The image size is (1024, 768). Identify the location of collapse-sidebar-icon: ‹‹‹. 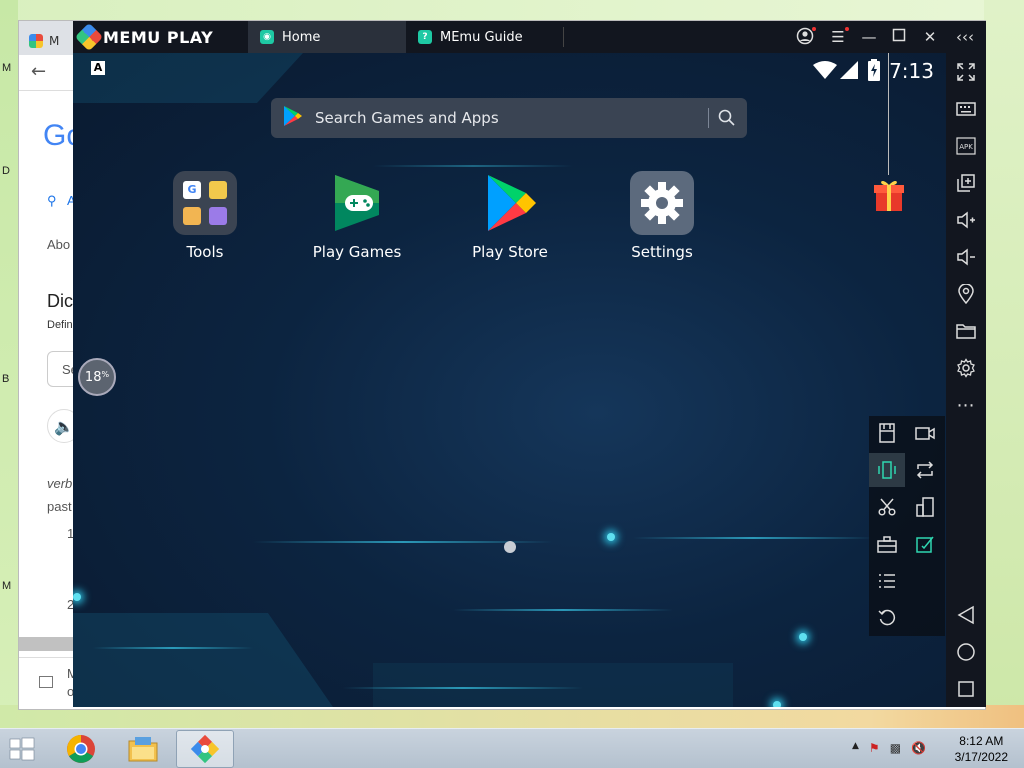
(965, 37).